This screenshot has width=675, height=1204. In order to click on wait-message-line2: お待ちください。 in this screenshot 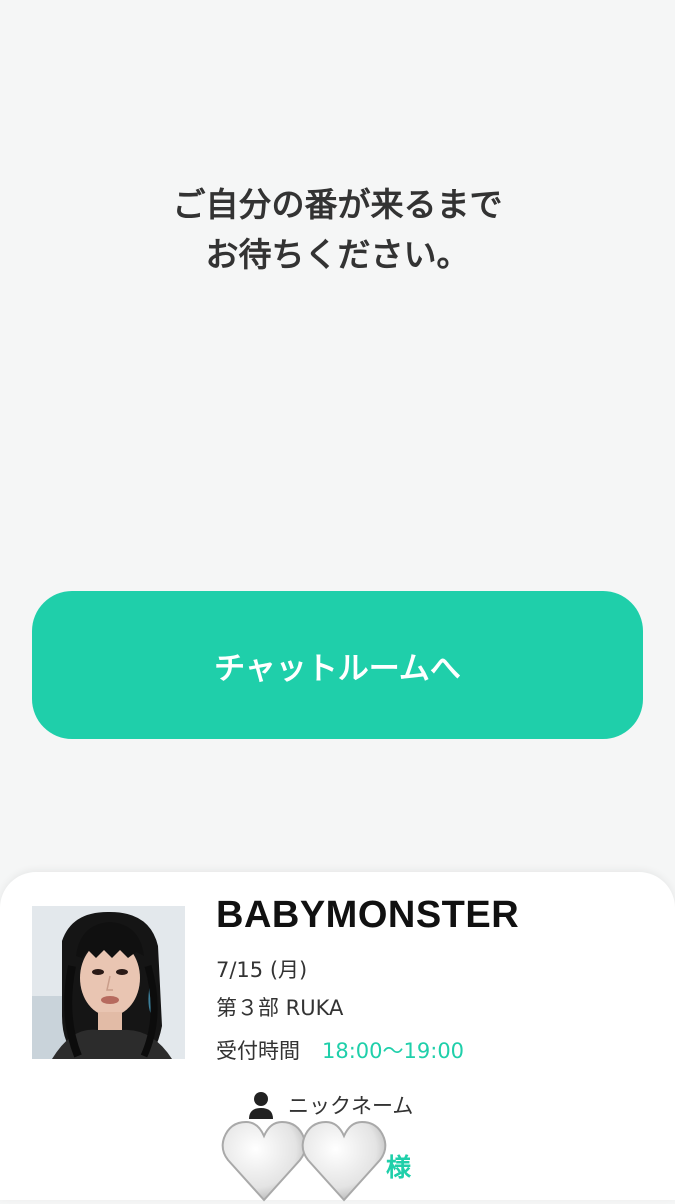, I will do `click(337, 254)`.